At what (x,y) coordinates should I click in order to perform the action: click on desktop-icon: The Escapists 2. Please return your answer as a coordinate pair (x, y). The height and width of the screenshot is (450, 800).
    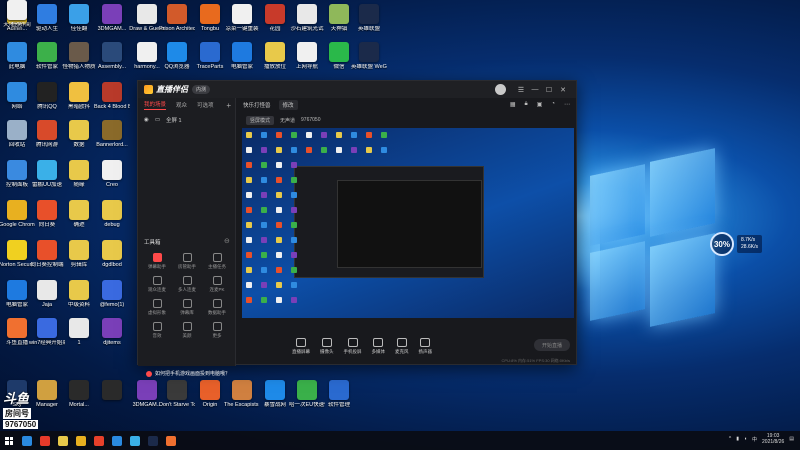
    Looking at the image, I should click on (242, 399).